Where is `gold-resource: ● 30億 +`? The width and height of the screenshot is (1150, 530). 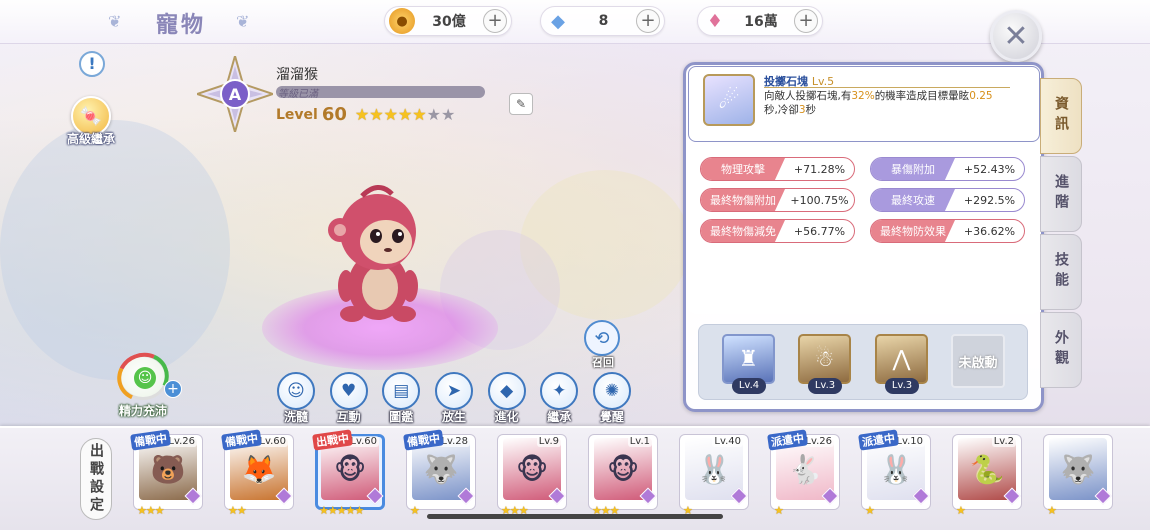 gold-resource: ● 30億 + is located at coordinates (448, 21).